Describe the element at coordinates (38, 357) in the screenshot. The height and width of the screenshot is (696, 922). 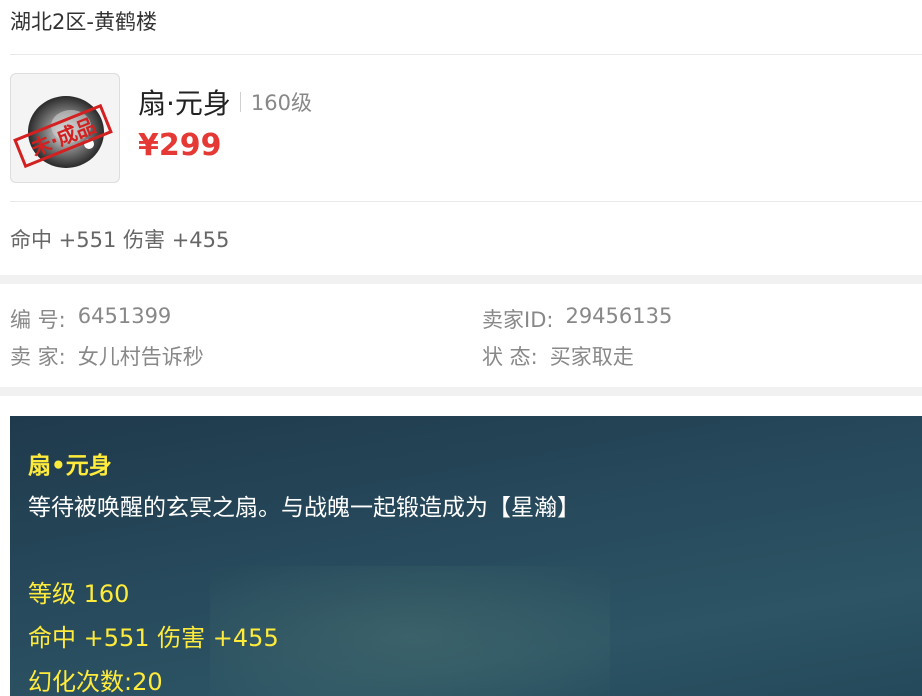
I see `info-label: 卖 家:` at that location.